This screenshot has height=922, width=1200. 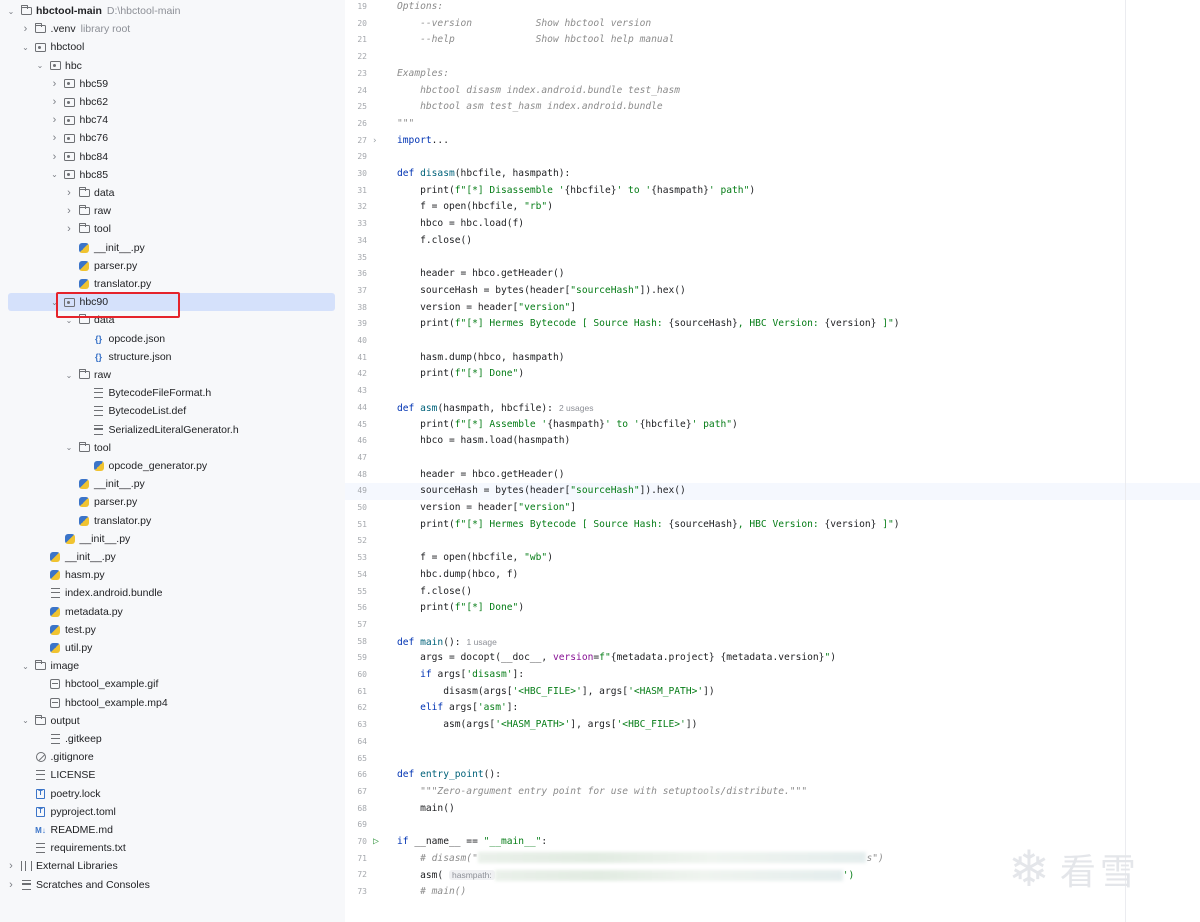 What do you see at coordinates (172, 375) in the screenshot?
I see `tree-item: ⌄ raw` at bounding box center [172, 375].